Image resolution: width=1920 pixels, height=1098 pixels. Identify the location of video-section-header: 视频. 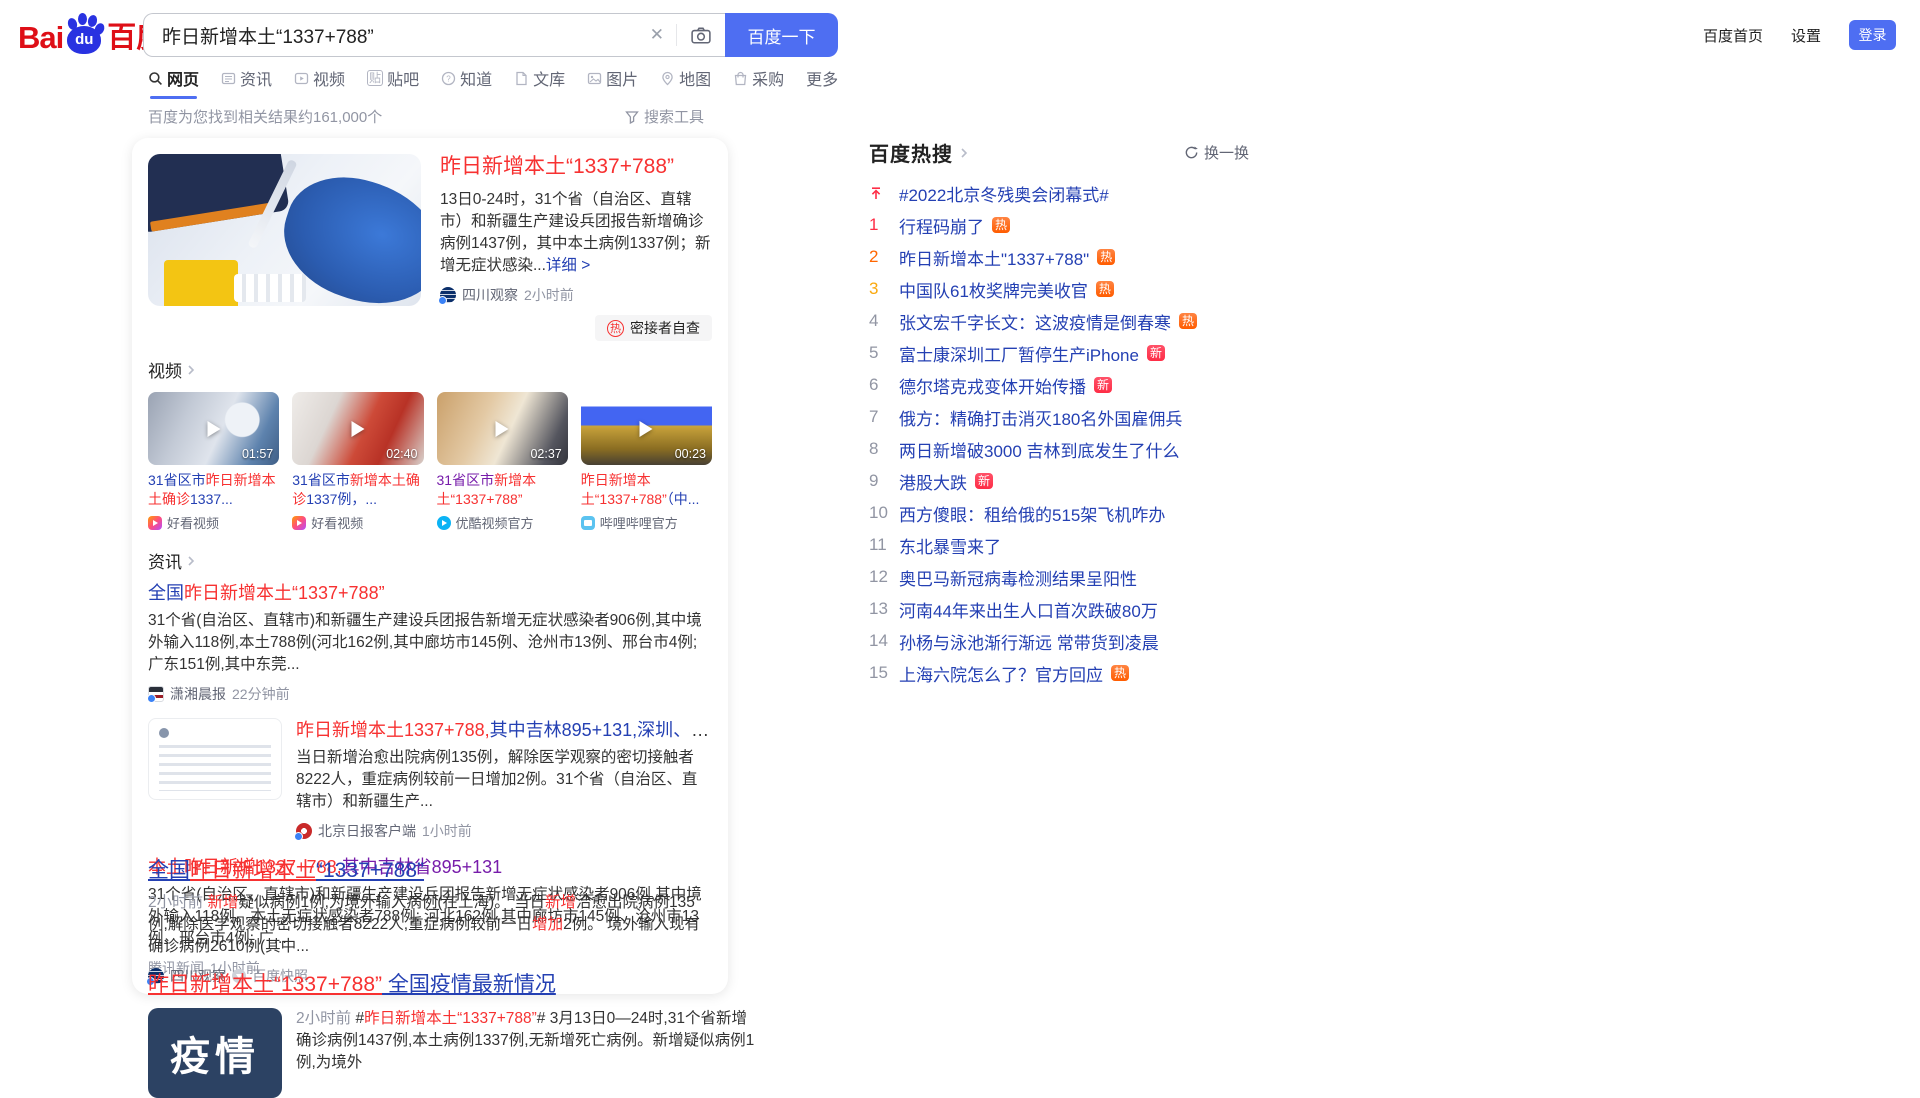
(430, 369).